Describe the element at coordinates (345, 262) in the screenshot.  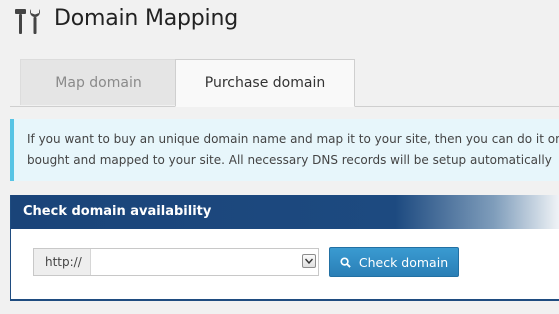
I see `search-icon` at that location.